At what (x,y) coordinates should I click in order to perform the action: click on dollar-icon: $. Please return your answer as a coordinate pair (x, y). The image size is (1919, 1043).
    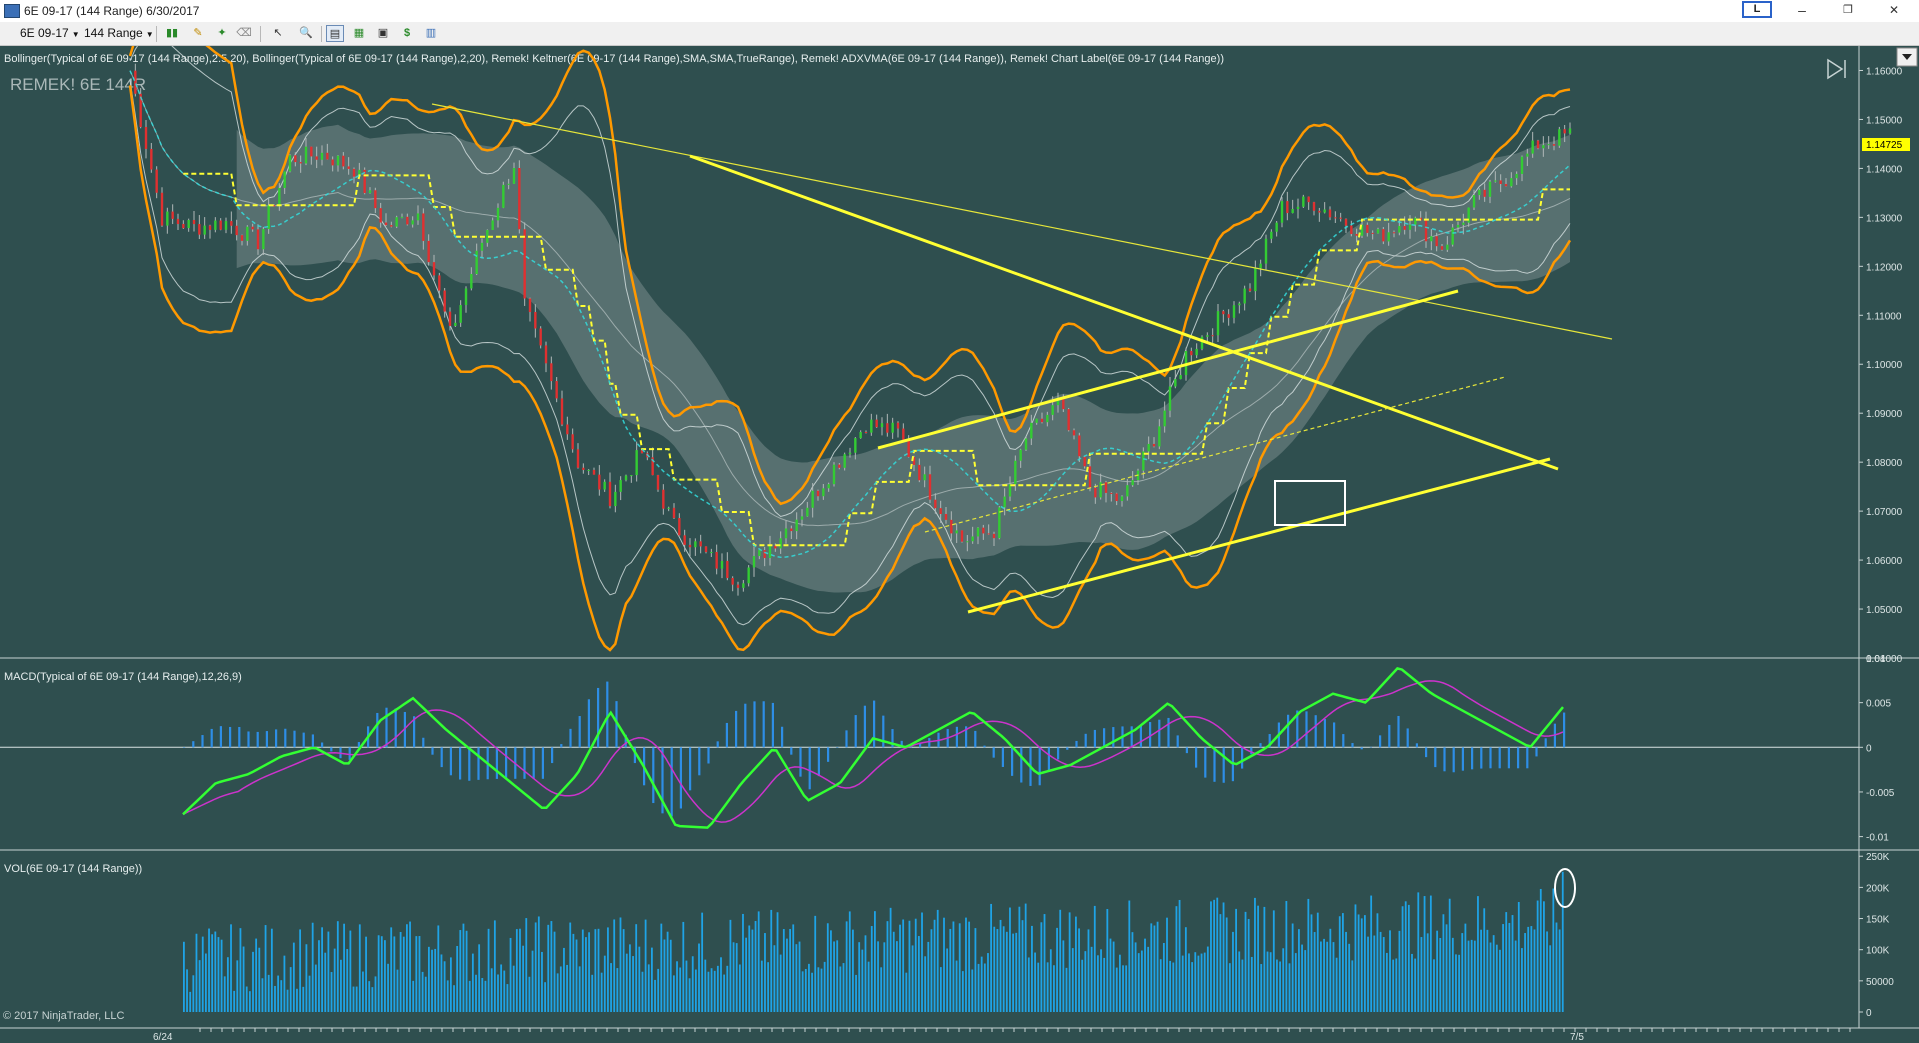
    Looking at the image, I should click on (407, 33).